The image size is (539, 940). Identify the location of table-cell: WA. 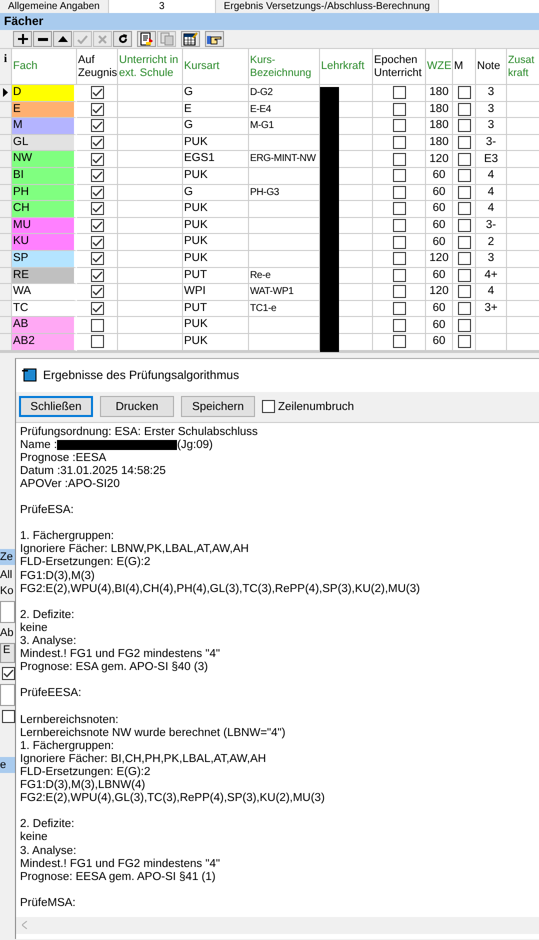
(44, 292).